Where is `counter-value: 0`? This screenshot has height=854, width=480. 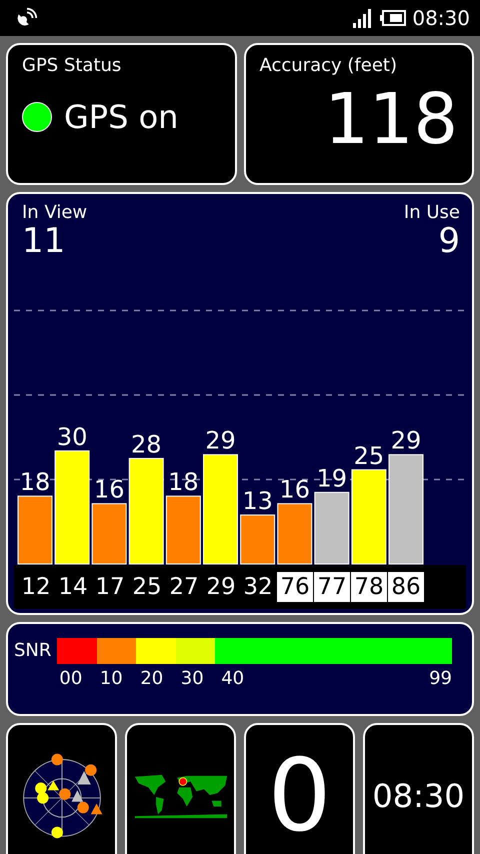
counter-value: 0 is located at coordinates (300, 796).